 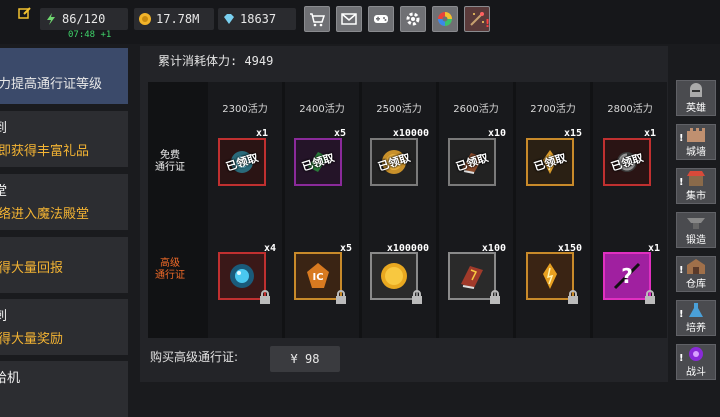 I want to click on mystery-box-icon: ?, so click(x=627, y=276).